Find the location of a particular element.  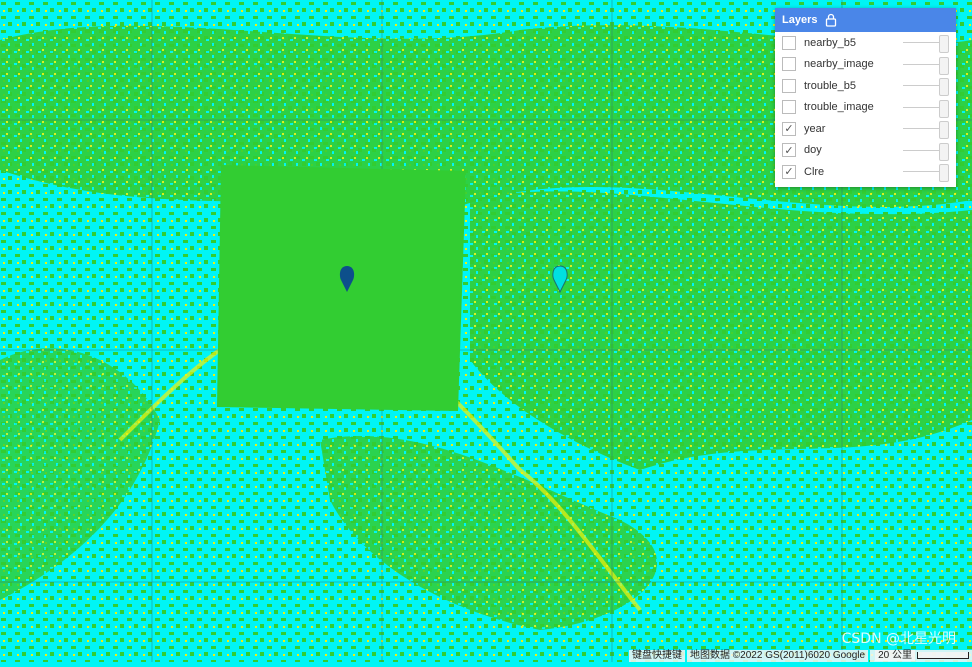

layers-panel-header: Layers is located at coordinates (865, 20).